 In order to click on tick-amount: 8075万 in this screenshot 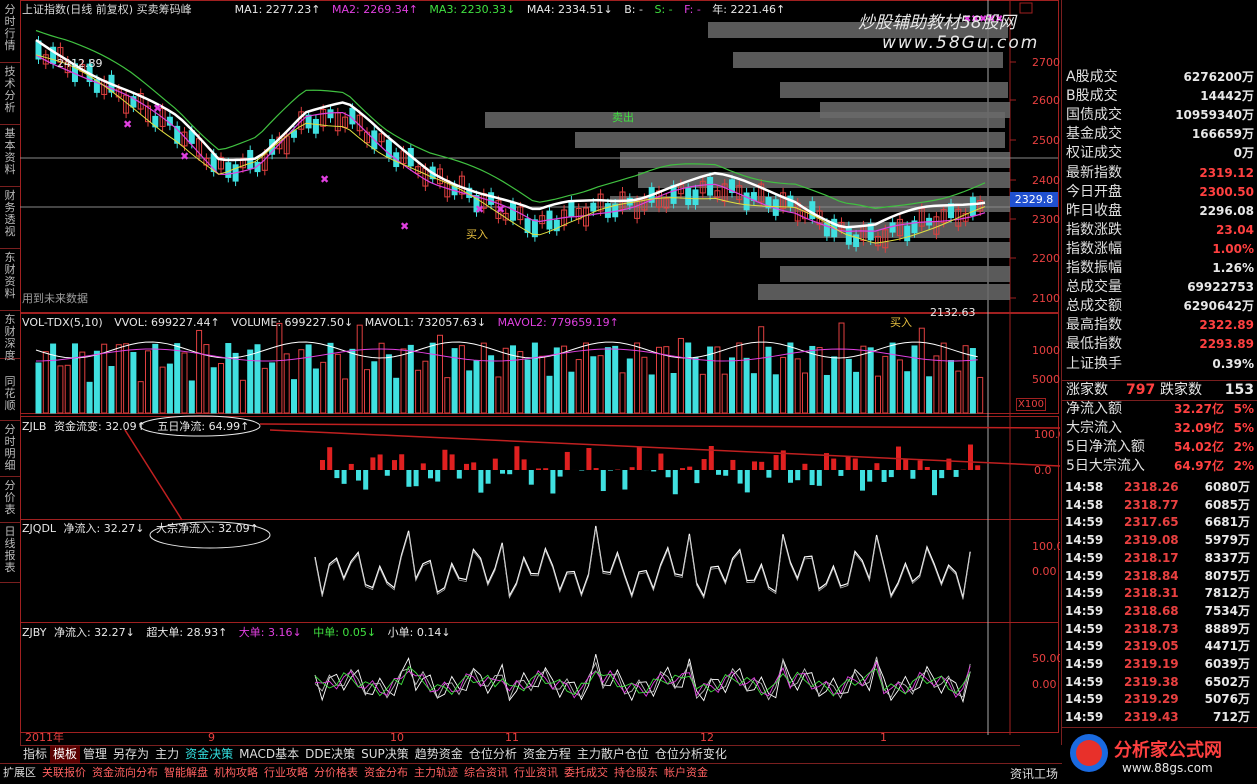, I will do `click(1227, 576)`.